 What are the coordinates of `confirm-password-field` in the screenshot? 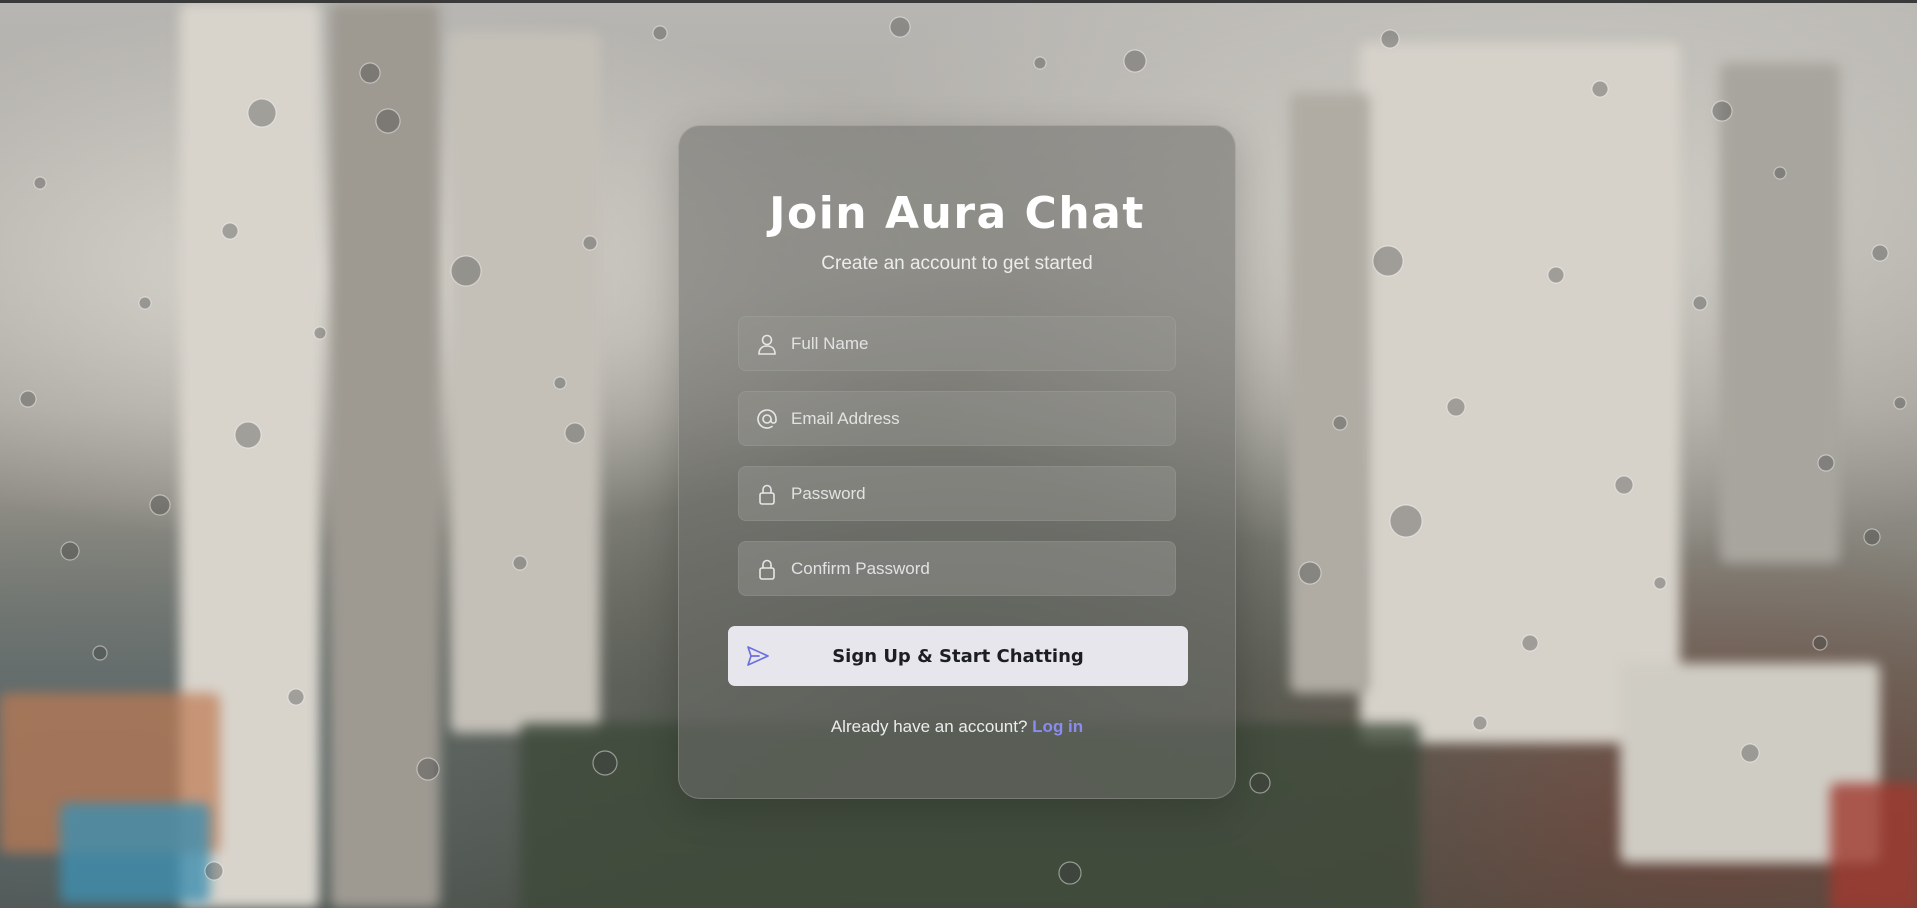 It's located at (957, 568).